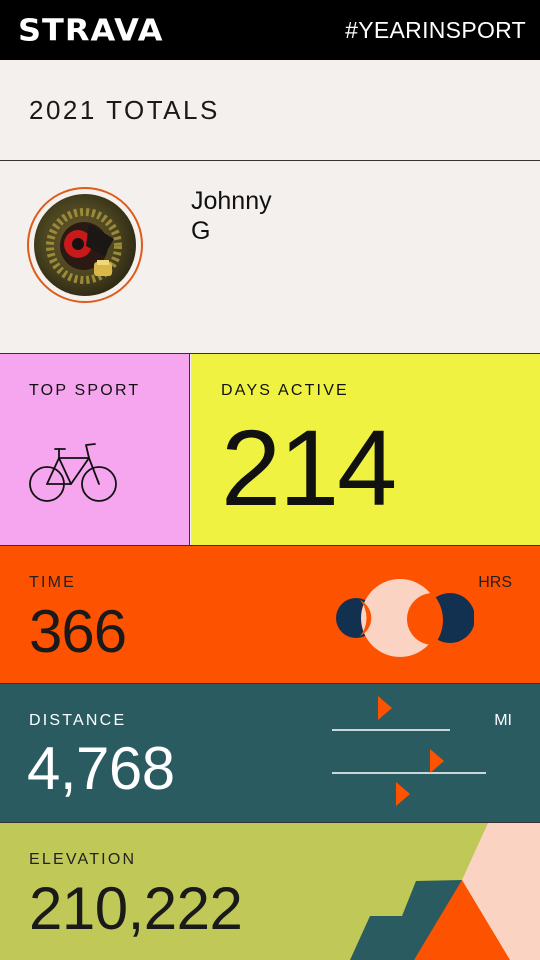 This screenshot has height=960, width=540. What do you see at coordinates (412, 756) in the screenshot?
I see `arrows-graphic` at bounding box center [412, 756].